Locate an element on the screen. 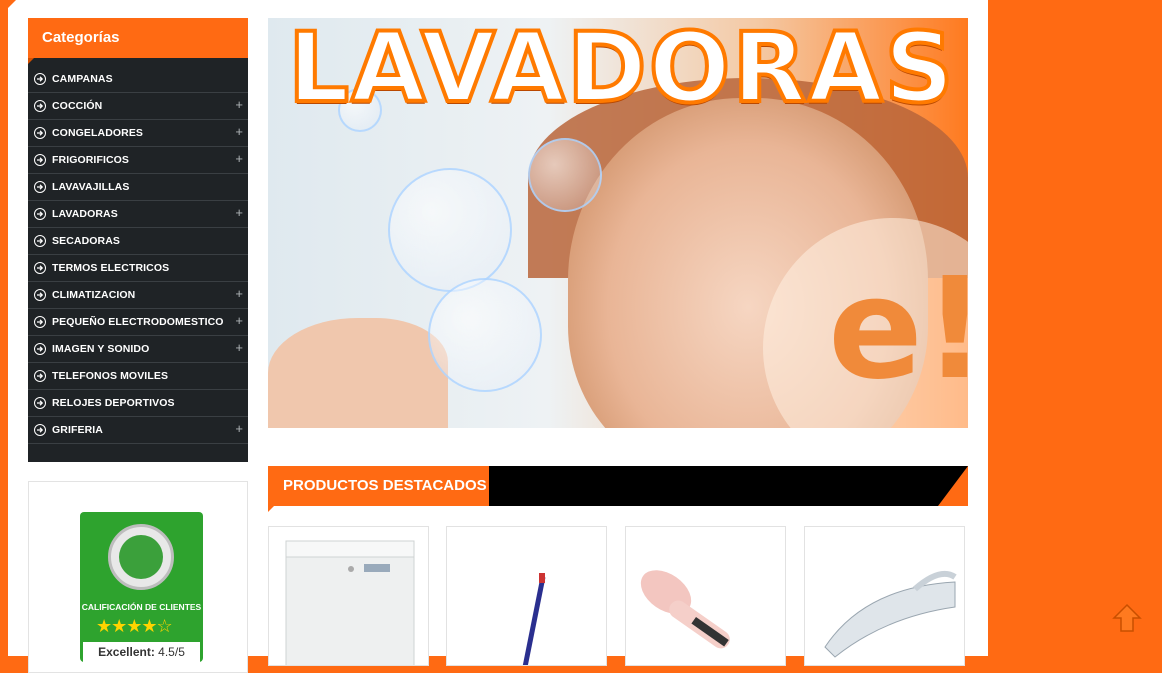  sidebar-item-label: RELOJES DEPORTIVOS is located at coordinates (113, 403).